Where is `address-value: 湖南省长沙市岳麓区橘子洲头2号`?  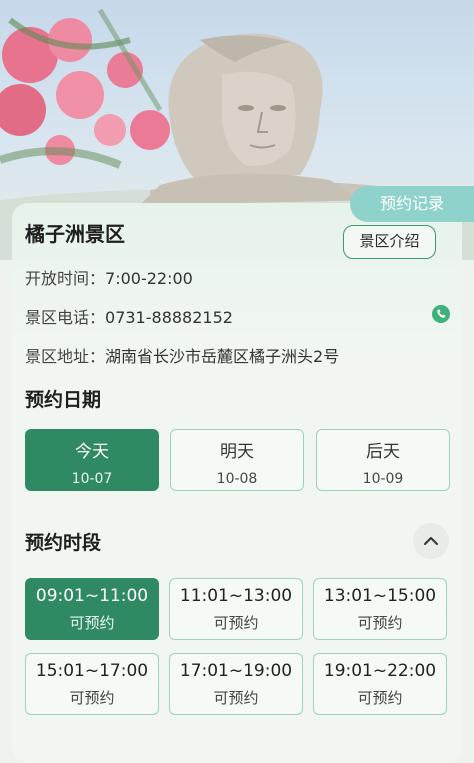
address-value: 湖南省长沙市岳麓区橘子洲头2号 is located at coordinates (222, 356).